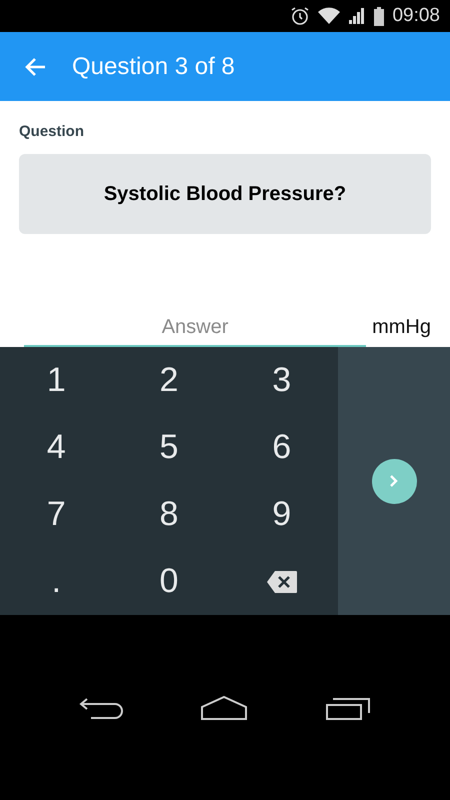 Image resolution: width=450 pixels, height=800 pixels. What do you see at coordinates (329, 16) in the screenshot?
I see `wifi-icon` at bounding box center [329, 16].